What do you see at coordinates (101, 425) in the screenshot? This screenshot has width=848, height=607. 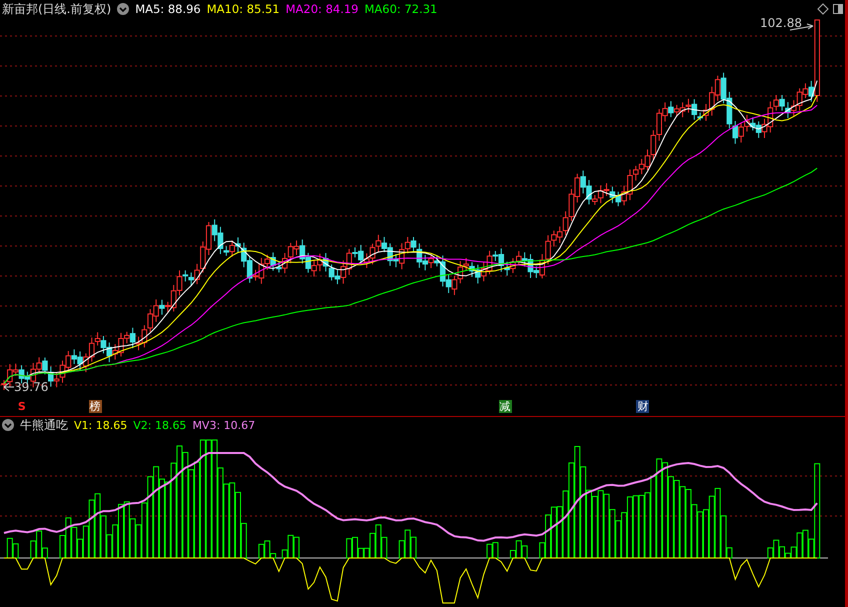 I see `indicator-legend-value: V1: 18.65` at bounding box center [101, 425].